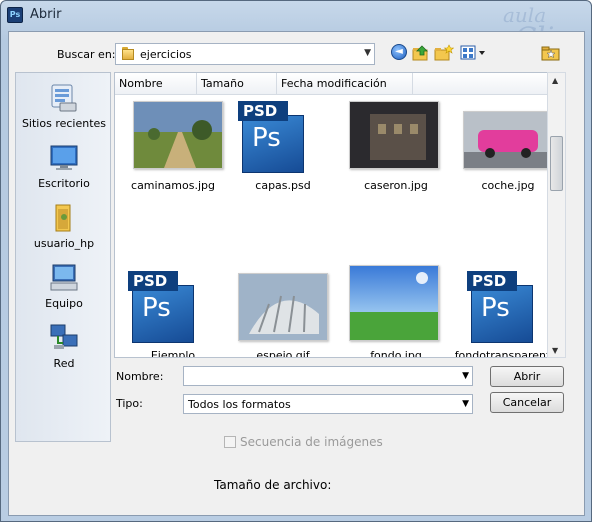 The width and height of the screenshot is (592, 522). Describe the element at coordinates (64, 243) in the screenshot. I see `place-label-user: usuario_hp` at that location.